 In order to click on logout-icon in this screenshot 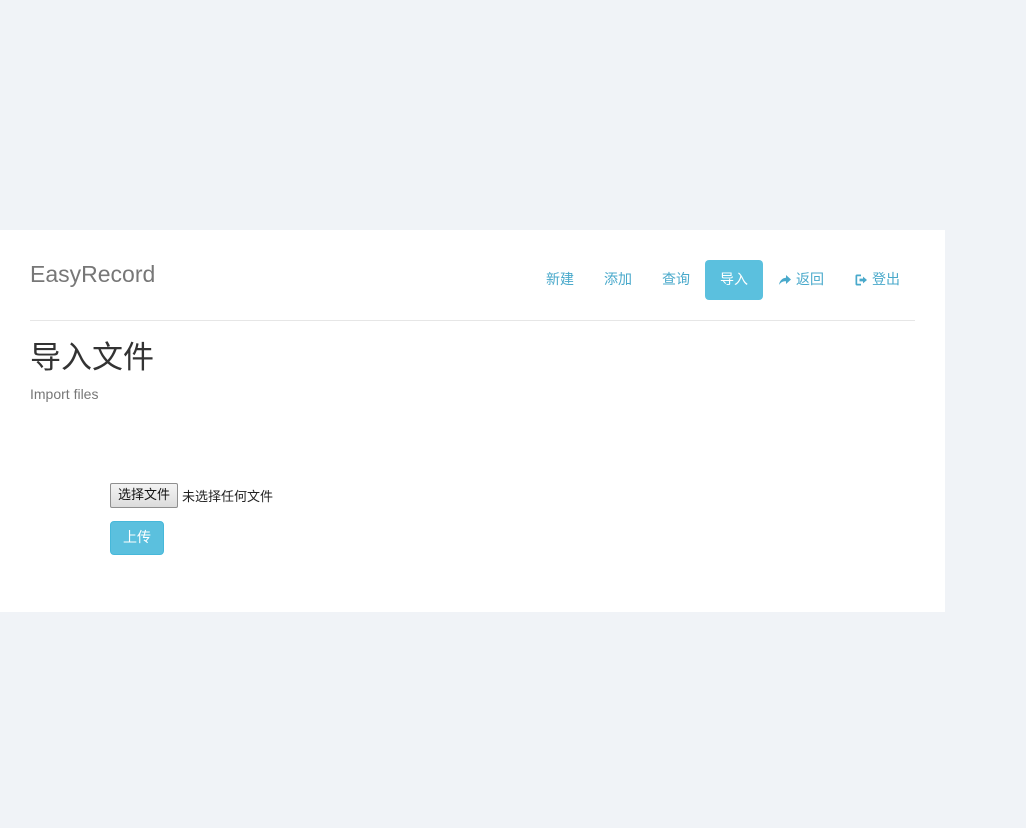, I will do `click(861, 280)`.